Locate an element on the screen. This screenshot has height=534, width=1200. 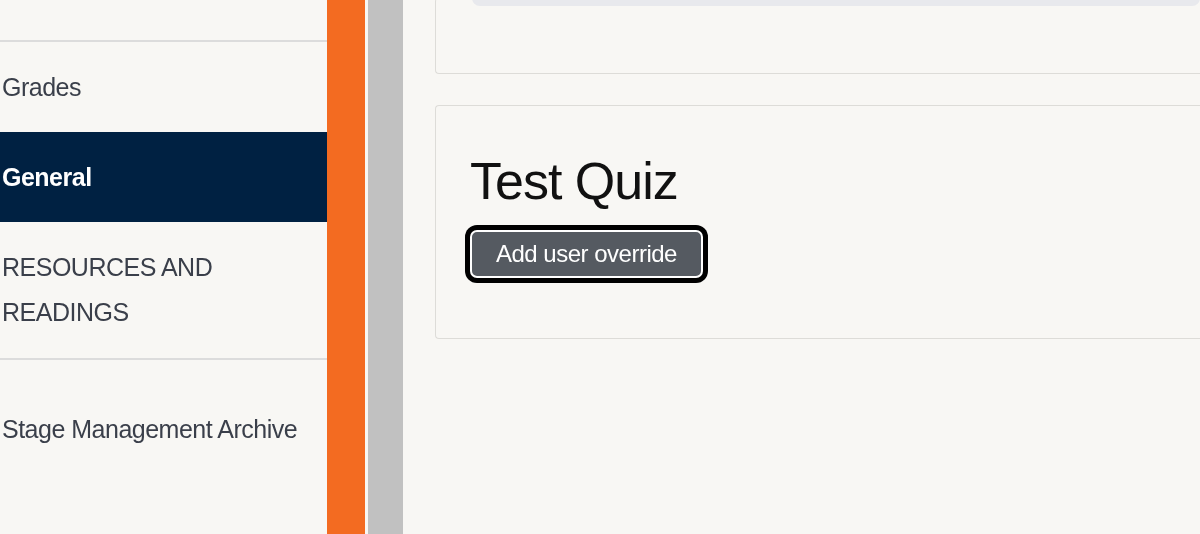
quiz-title: Test Quiz is located at coordinates (574, 181).